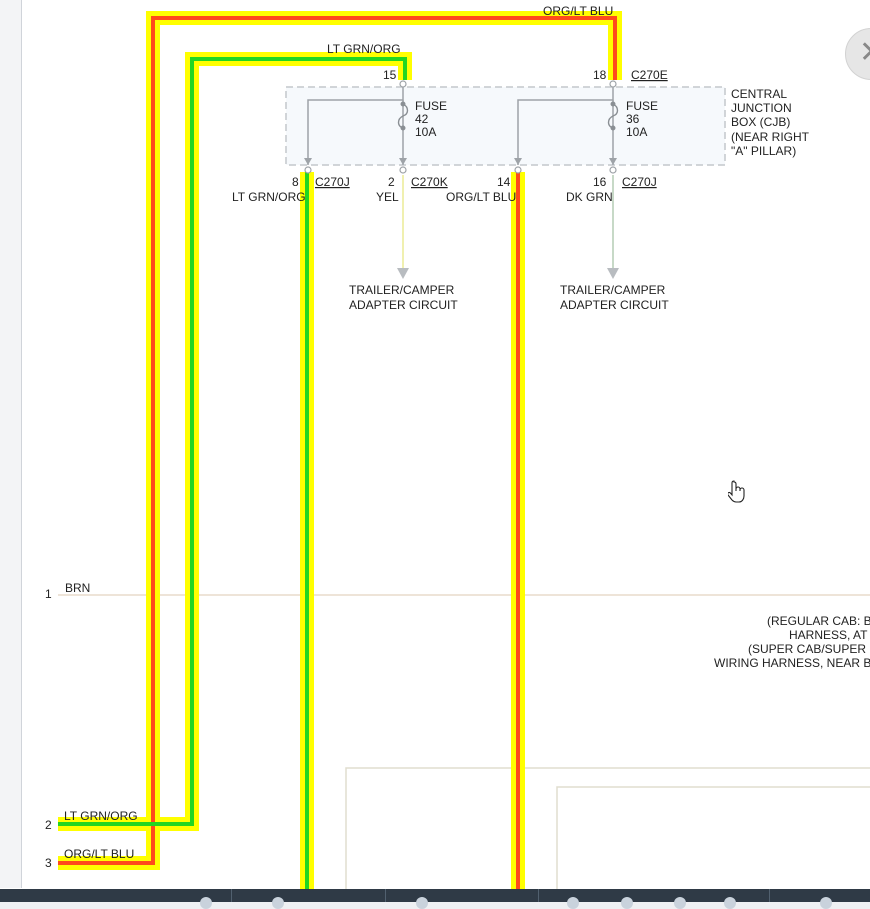 Image resolution: width=870 pixels, height=909 pixels. What do you see at coordinates (402, 290) in the screenshot?
I see `trailer-left-line-1: TRAILER/CAMPER` at bounding box center [402, 290].